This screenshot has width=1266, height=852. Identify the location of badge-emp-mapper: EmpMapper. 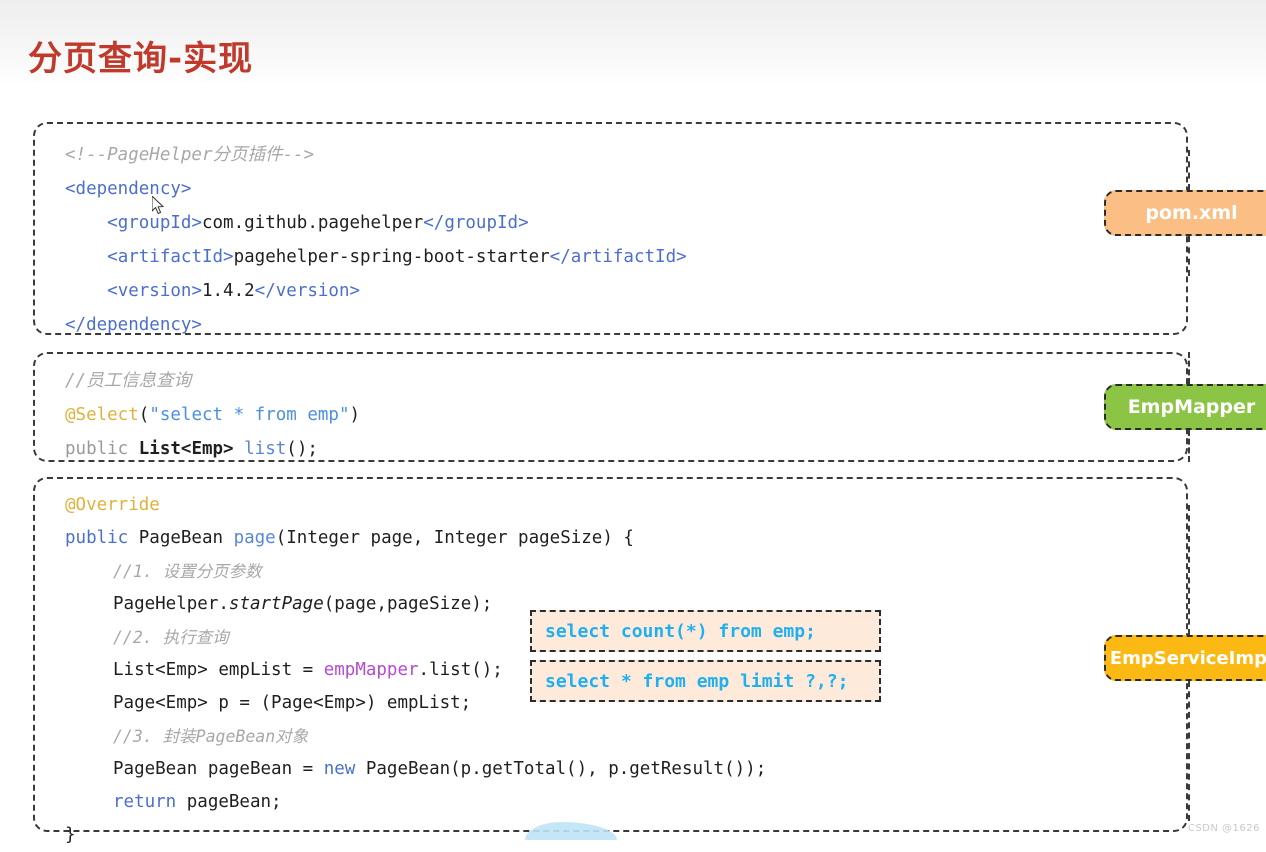
(1185, 407).